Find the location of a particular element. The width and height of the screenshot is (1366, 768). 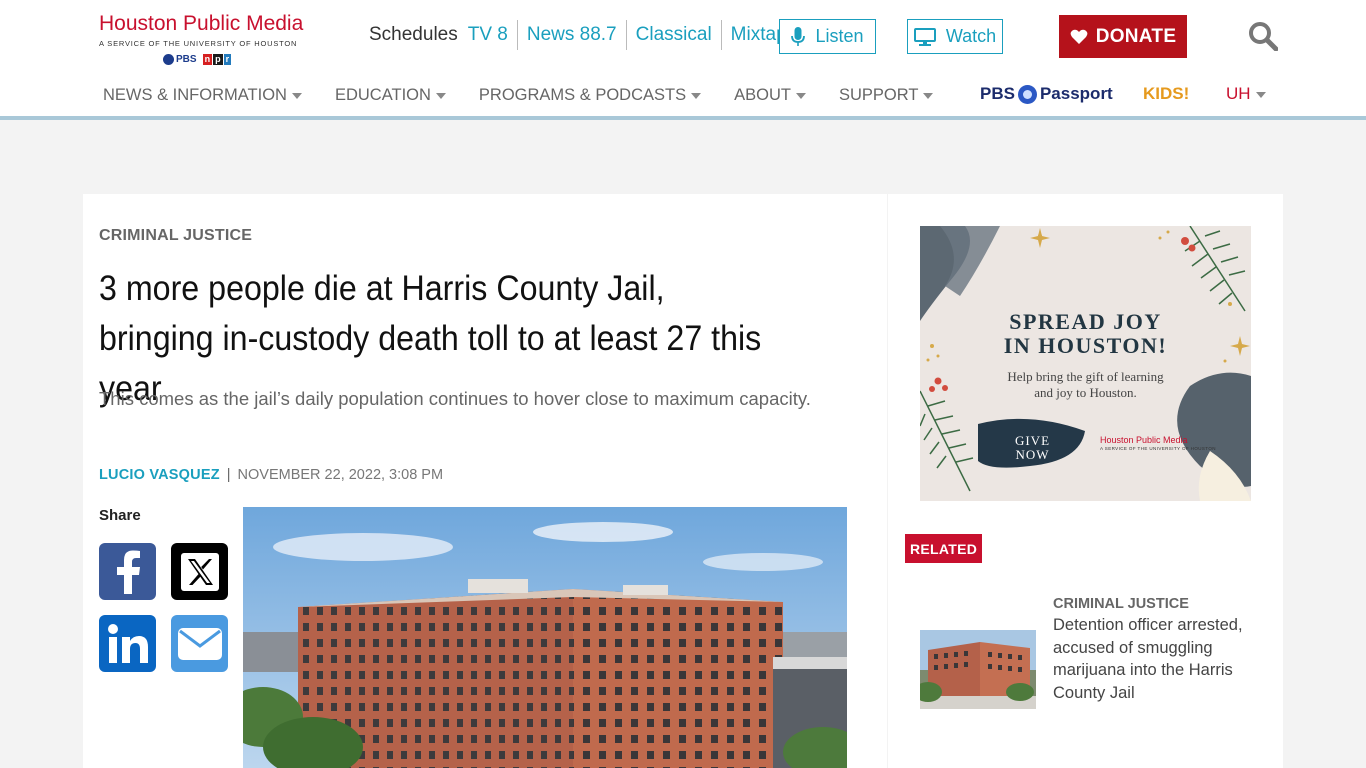

related-badge: RELATED is located at coordinates (944, 548).